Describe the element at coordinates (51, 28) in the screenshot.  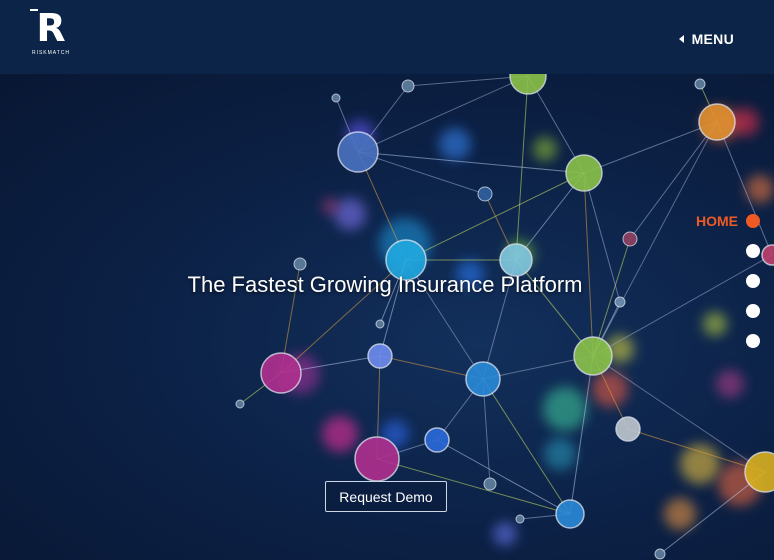
I see `logo-letter: R` at that location.